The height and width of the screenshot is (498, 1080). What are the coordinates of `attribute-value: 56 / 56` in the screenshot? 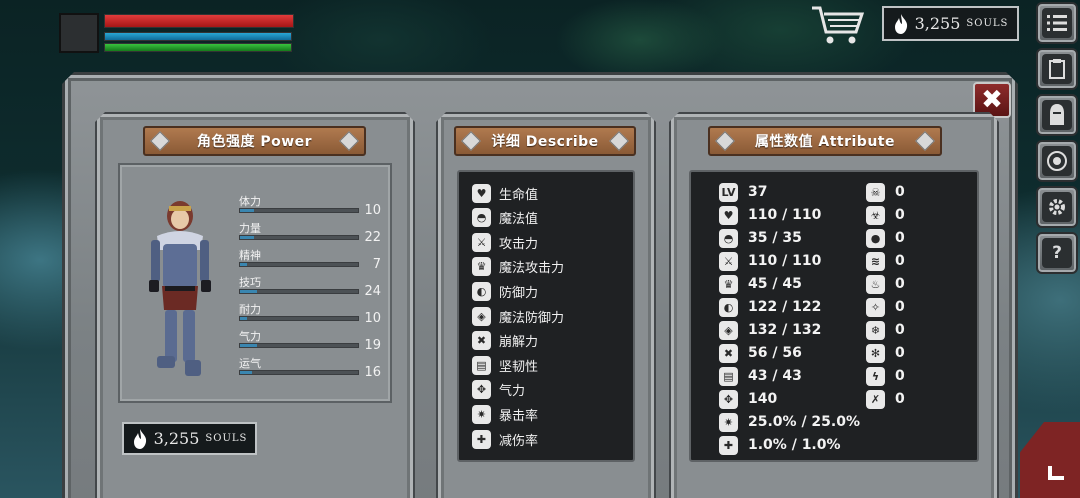 It's located at (775, 353).